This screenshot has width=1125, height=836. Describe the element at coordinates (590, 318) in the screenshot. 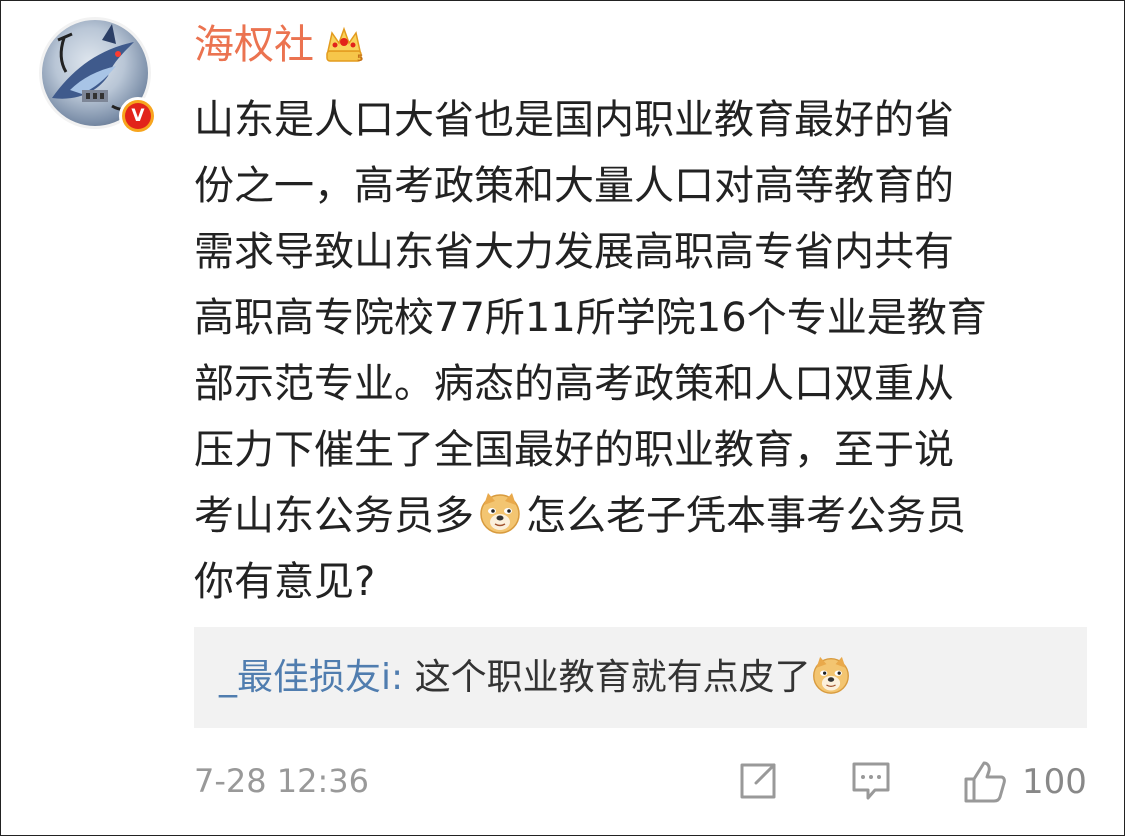

I see `comment-line: 高职高专院校77所11所学院16个专业是教育` at that location.